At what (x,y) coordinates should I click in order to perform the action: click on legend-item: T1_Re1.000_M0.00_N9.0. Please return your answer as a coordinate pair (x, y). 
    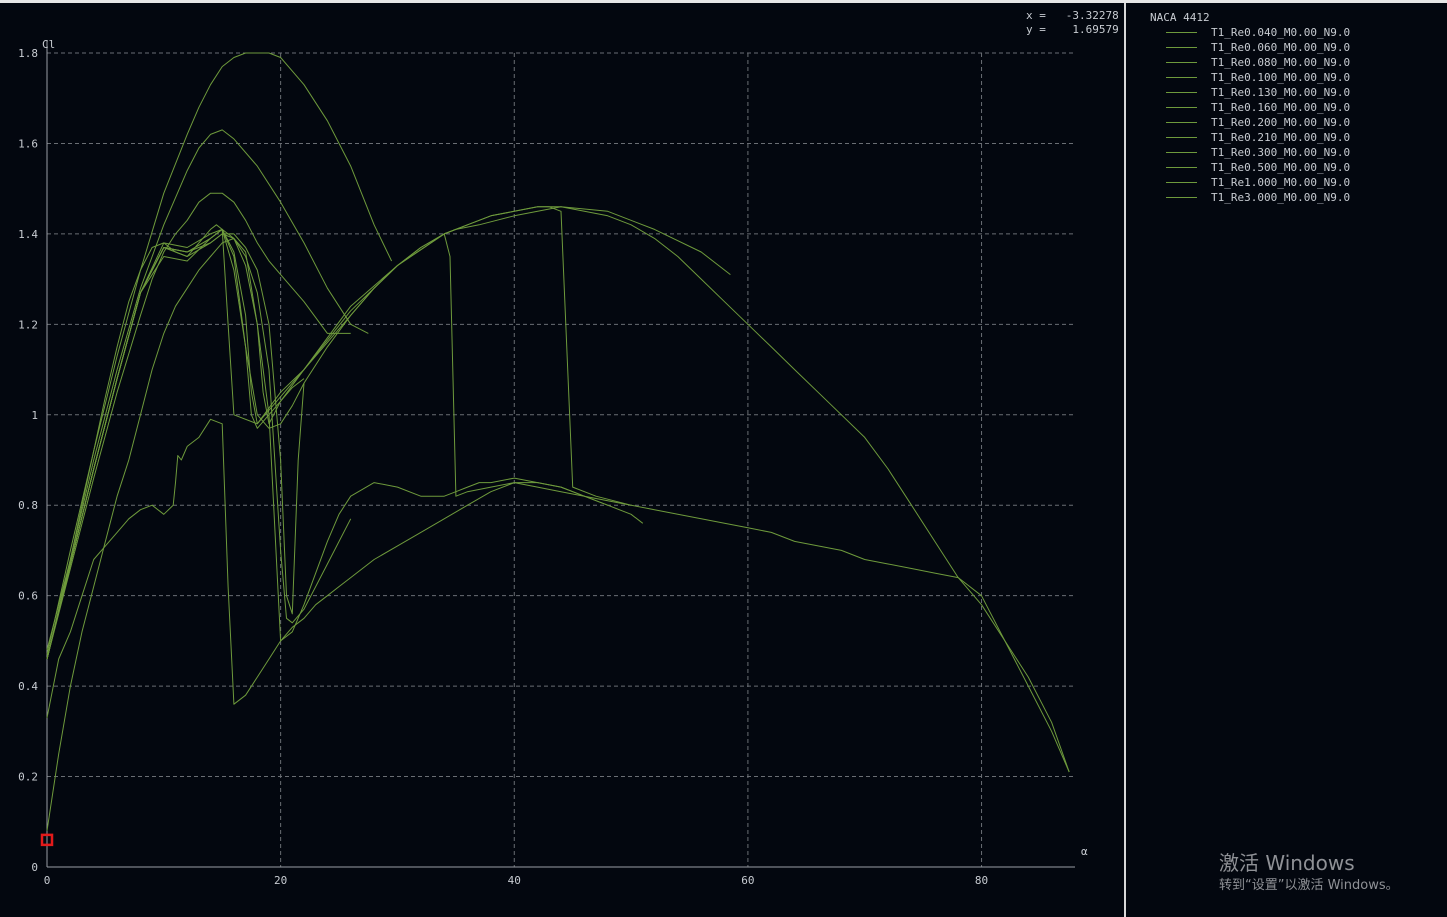
    Looking at the image, I should click on (1258, 182).